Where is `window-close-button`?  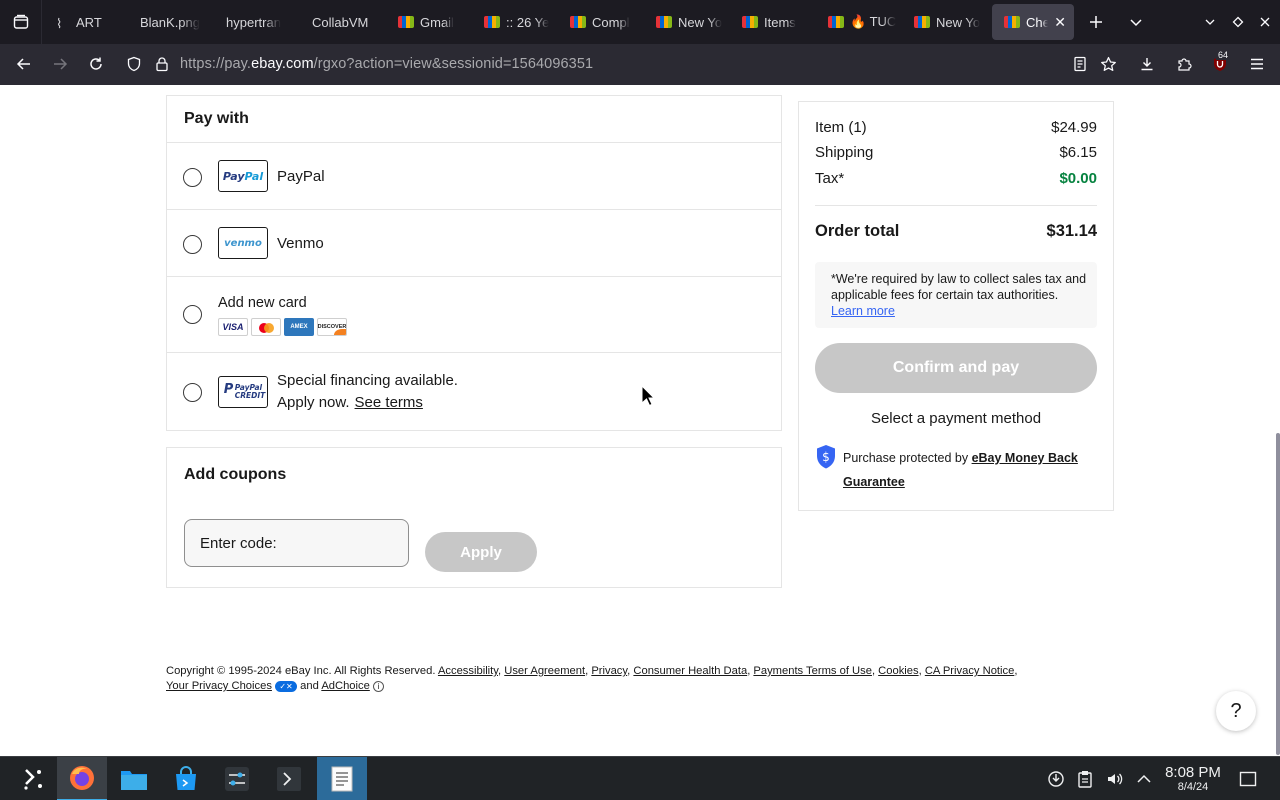
window-close-button is located at coordinates (1265, 22).